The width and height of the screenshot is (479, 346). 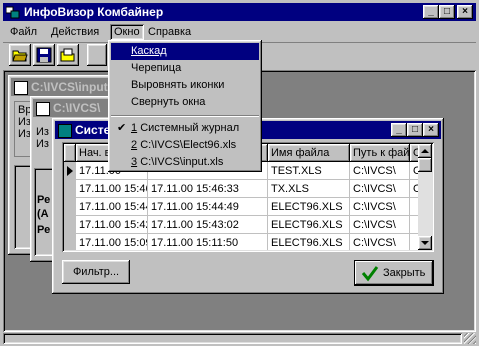 I want to click on menu-window: Окно, so click(x=127, y=32).